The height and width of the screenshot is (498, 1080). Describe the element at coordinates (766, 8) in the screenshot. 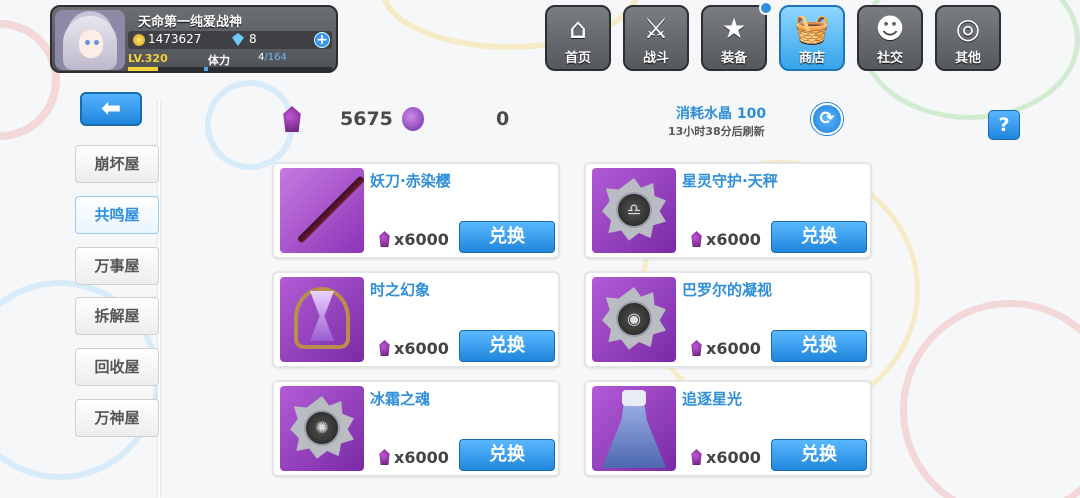

I see `notification-dot` at that location.